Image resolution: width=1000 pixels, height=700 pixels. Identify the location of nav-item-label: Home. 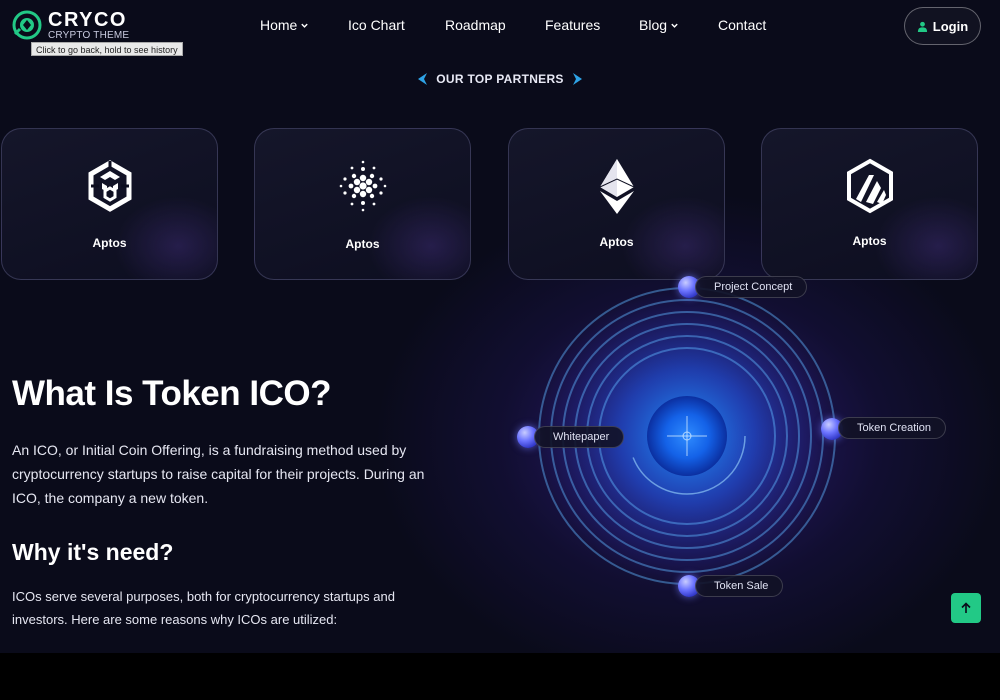
(279, 25).